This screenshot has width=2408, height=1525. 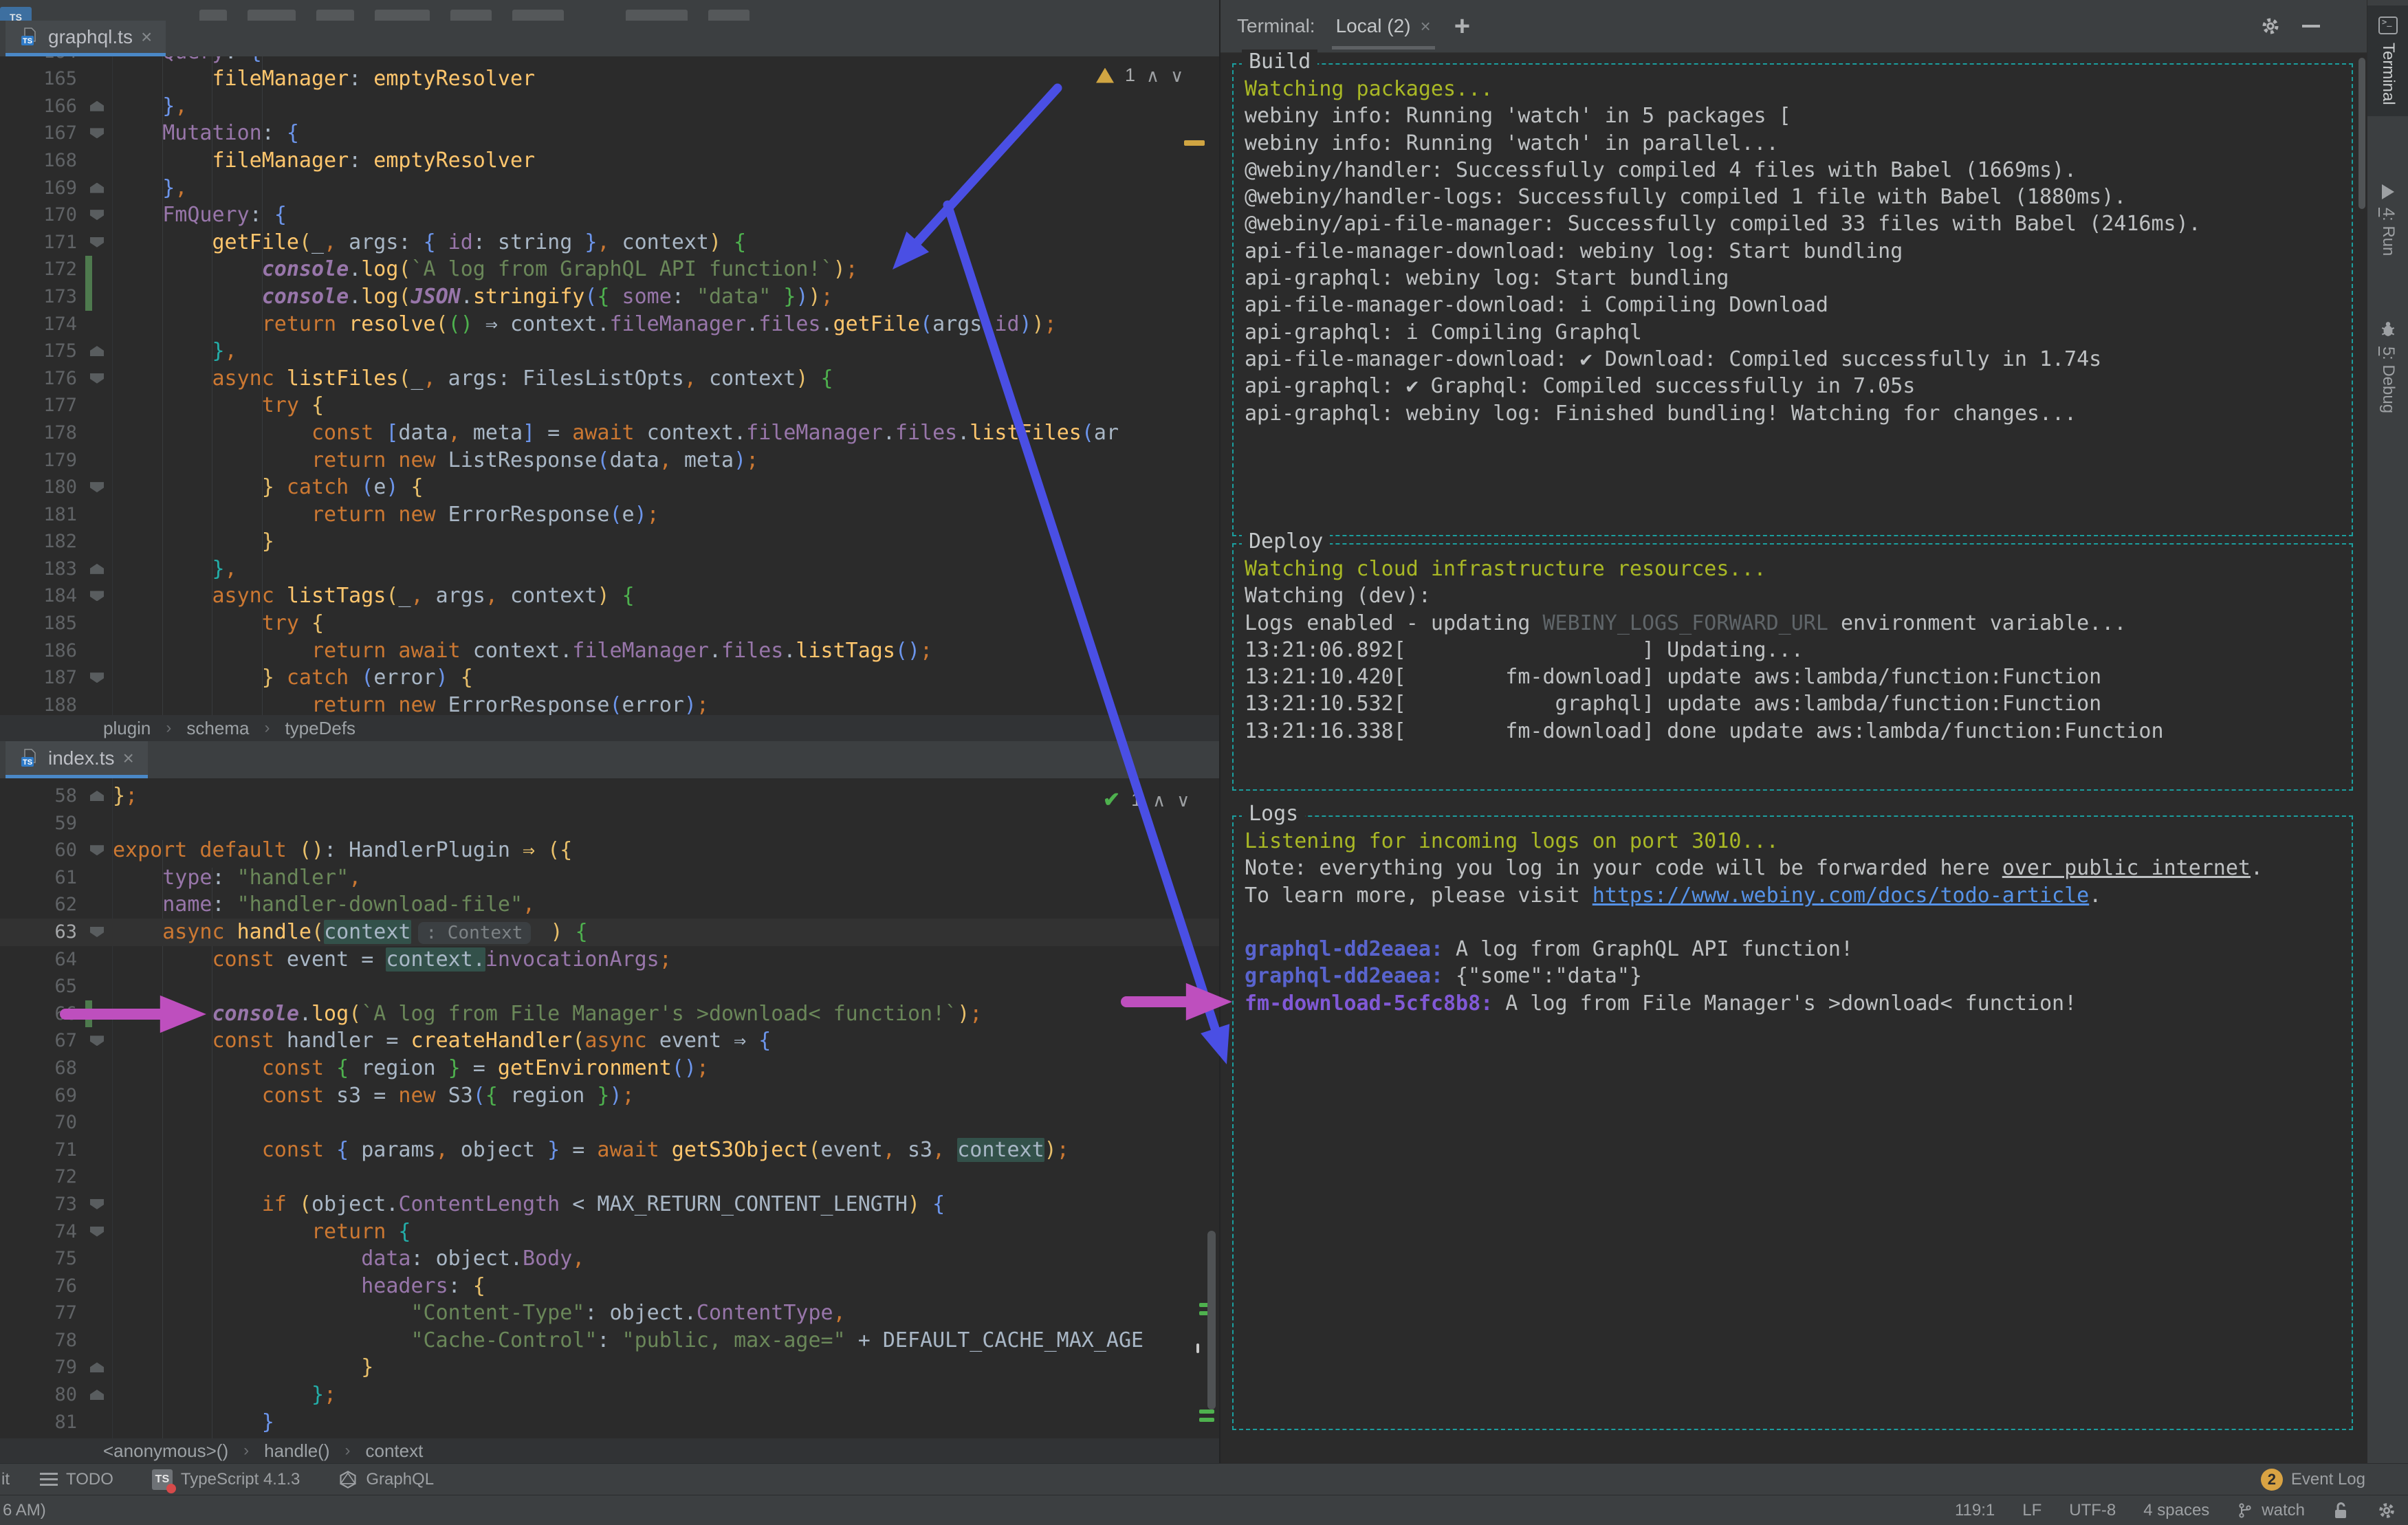 What do you see at coordinates (2361, 133) in the screenshot?
I see `terminal-scrollbar` at bounding box center [2361, 133].